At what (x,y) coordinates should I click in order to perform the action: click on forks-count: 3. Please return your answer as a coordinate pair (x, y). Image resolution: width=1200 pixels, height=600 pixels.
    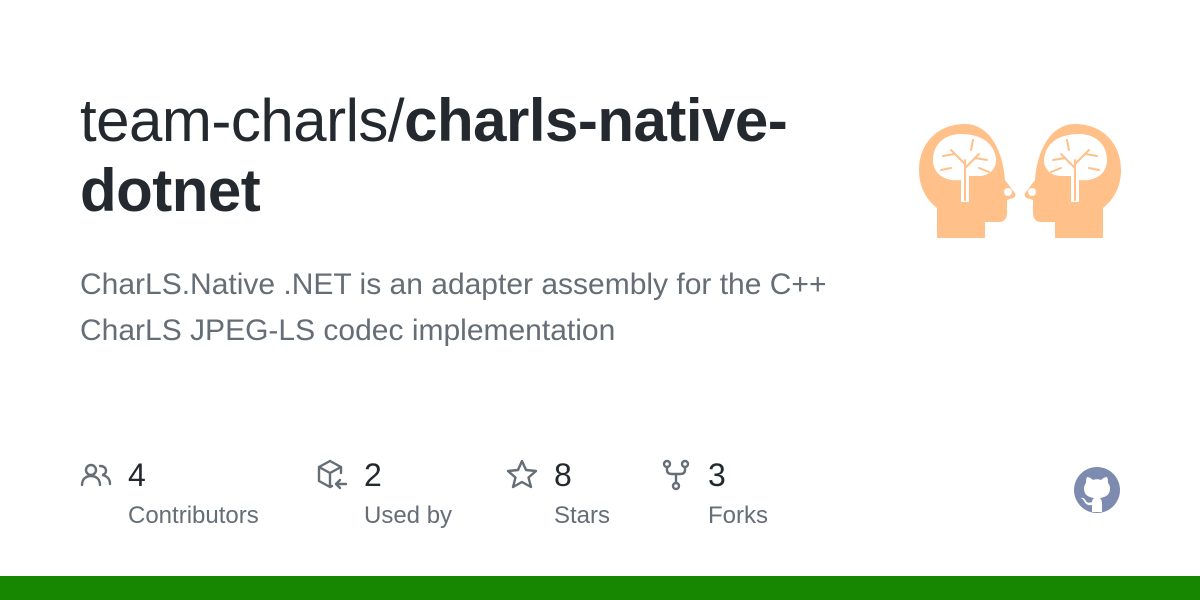
    Looking at the image, I should click on (717, 475).